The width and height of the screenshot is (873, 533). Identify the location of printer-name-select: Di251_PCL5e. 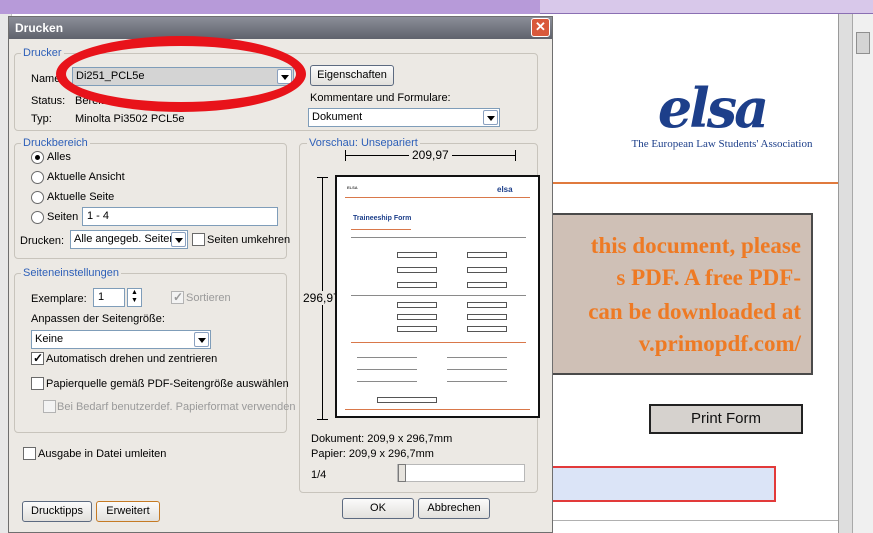
(183, 76).